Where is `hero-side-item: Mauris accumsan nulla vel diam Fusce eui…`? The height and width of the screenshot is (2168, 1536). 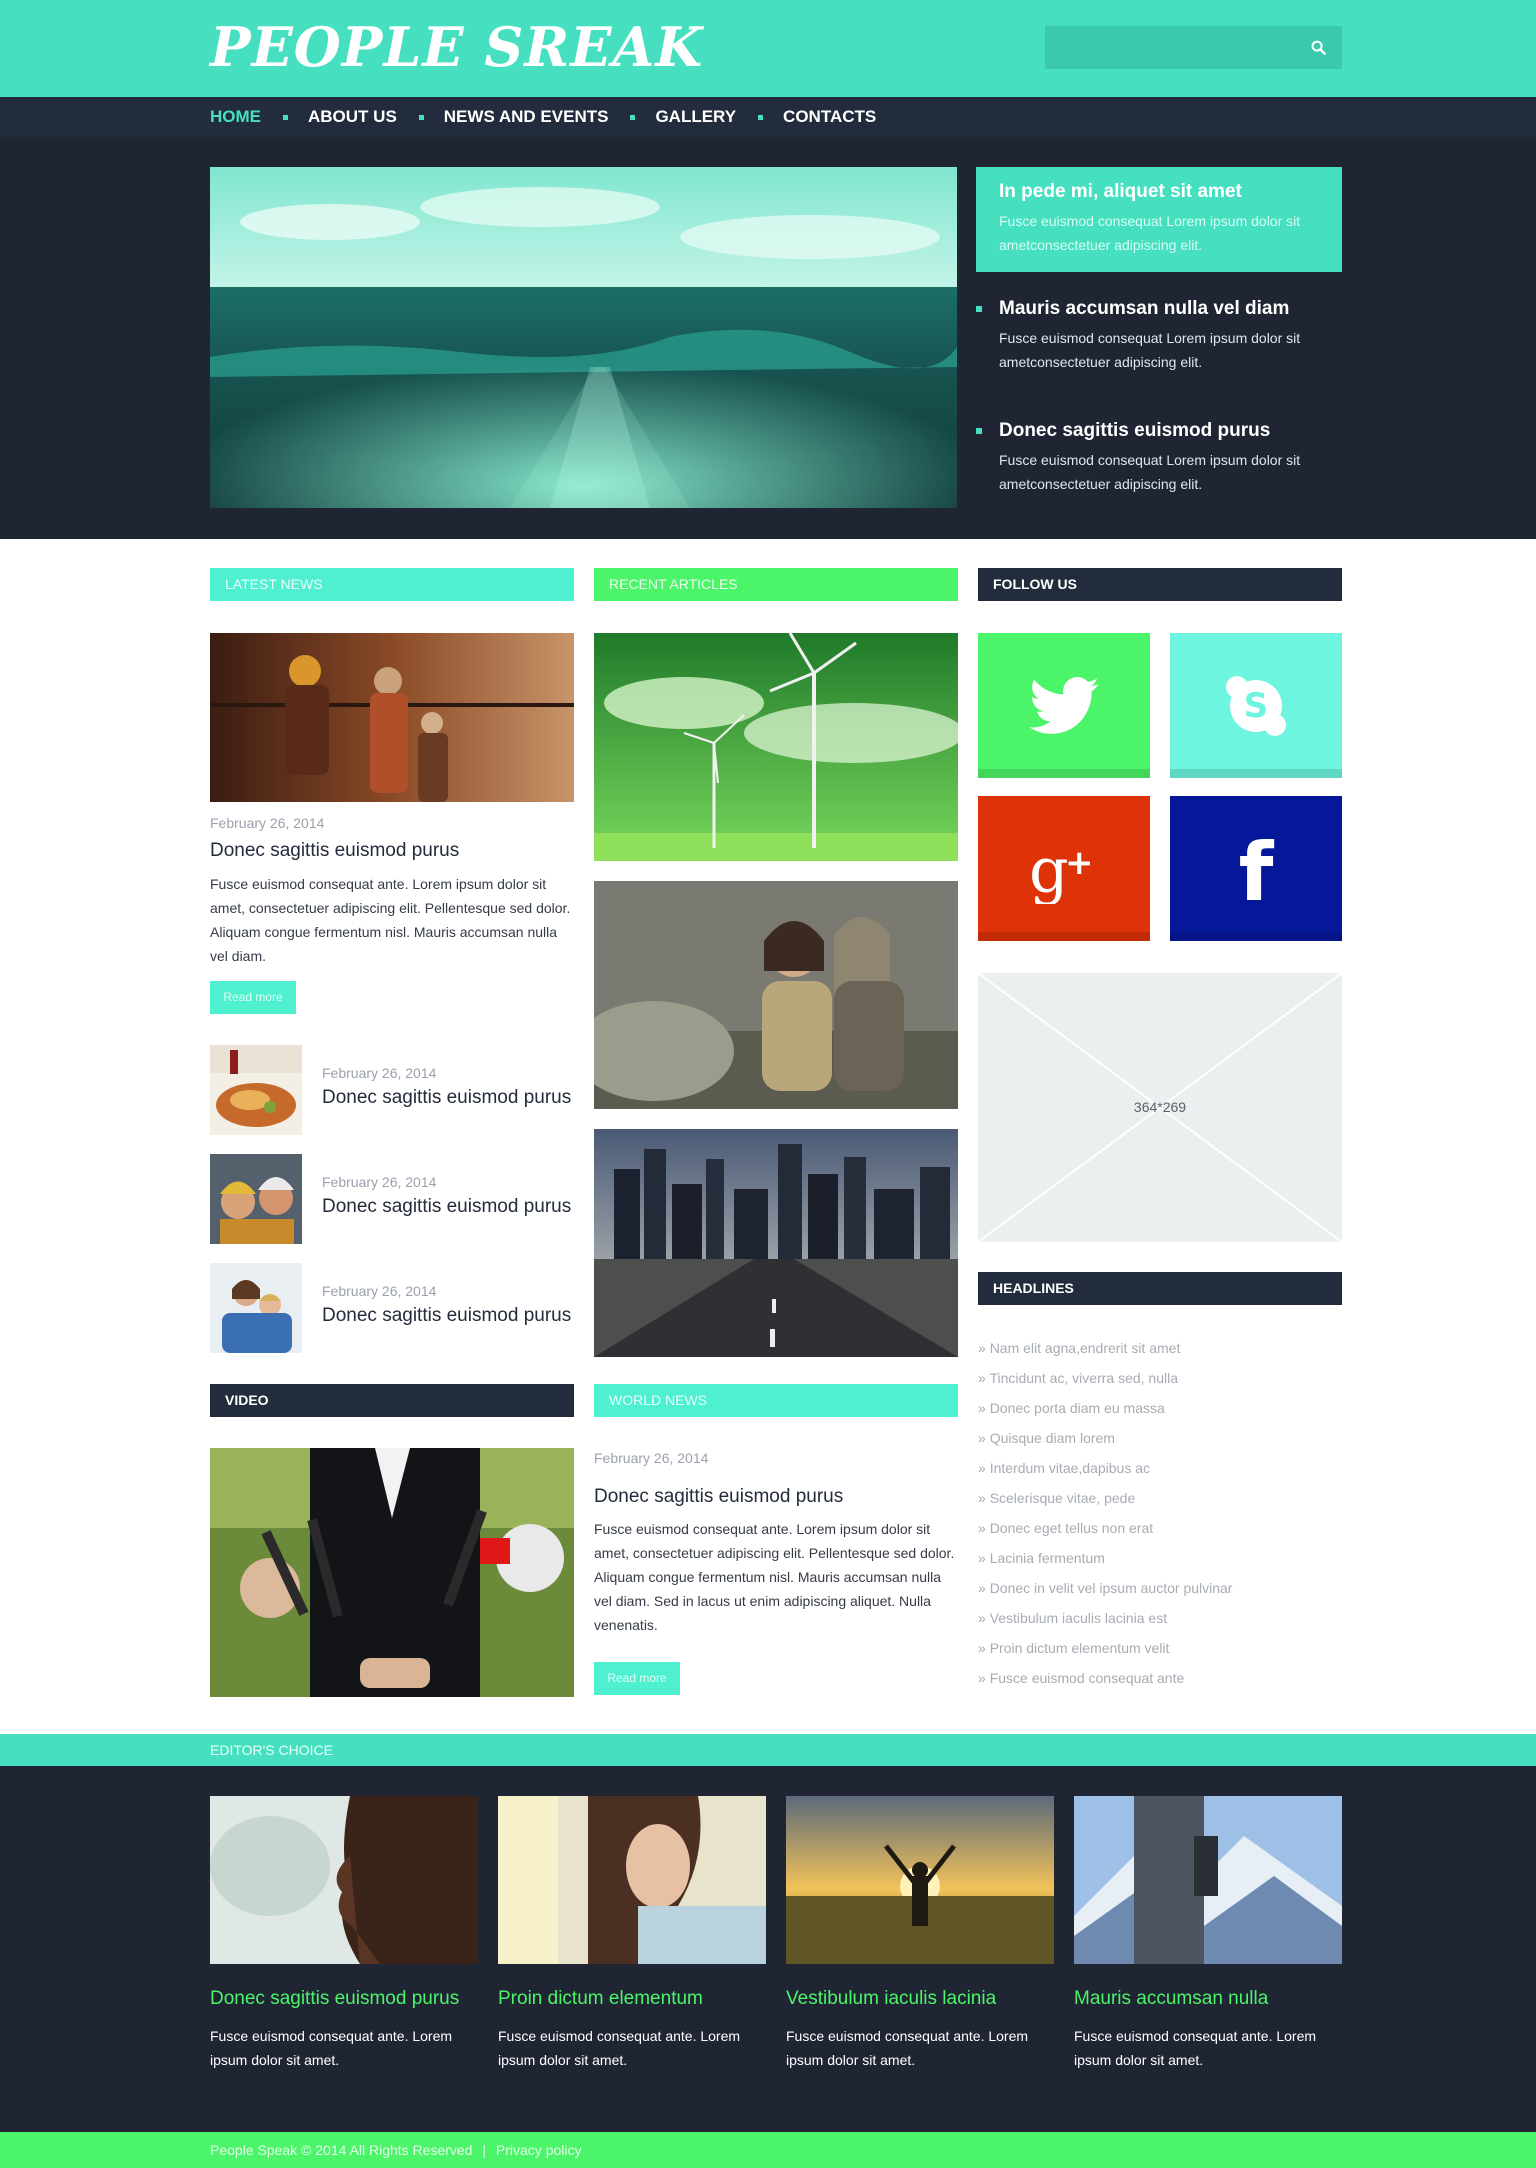 hero-side-item: Mauris accumsan nulla vel diam Fusce eui… is located at coordinates (1159, 336).